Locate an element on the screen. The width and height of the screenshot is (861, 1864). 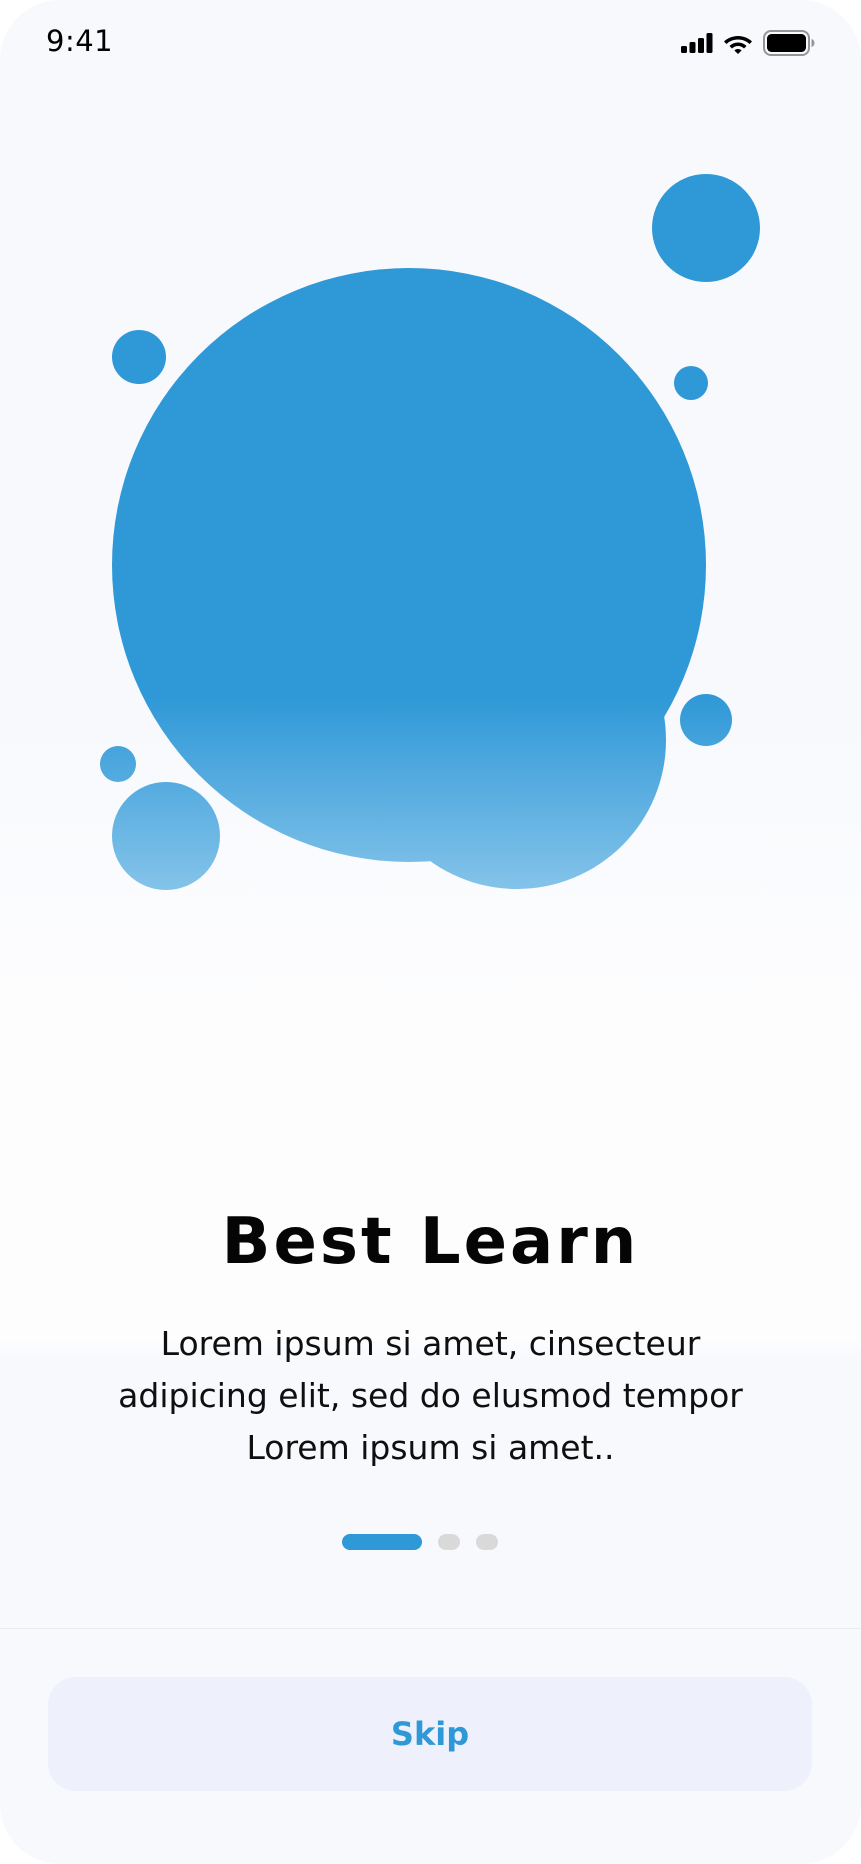
page-indicator is located at coordinates (430, 1542).